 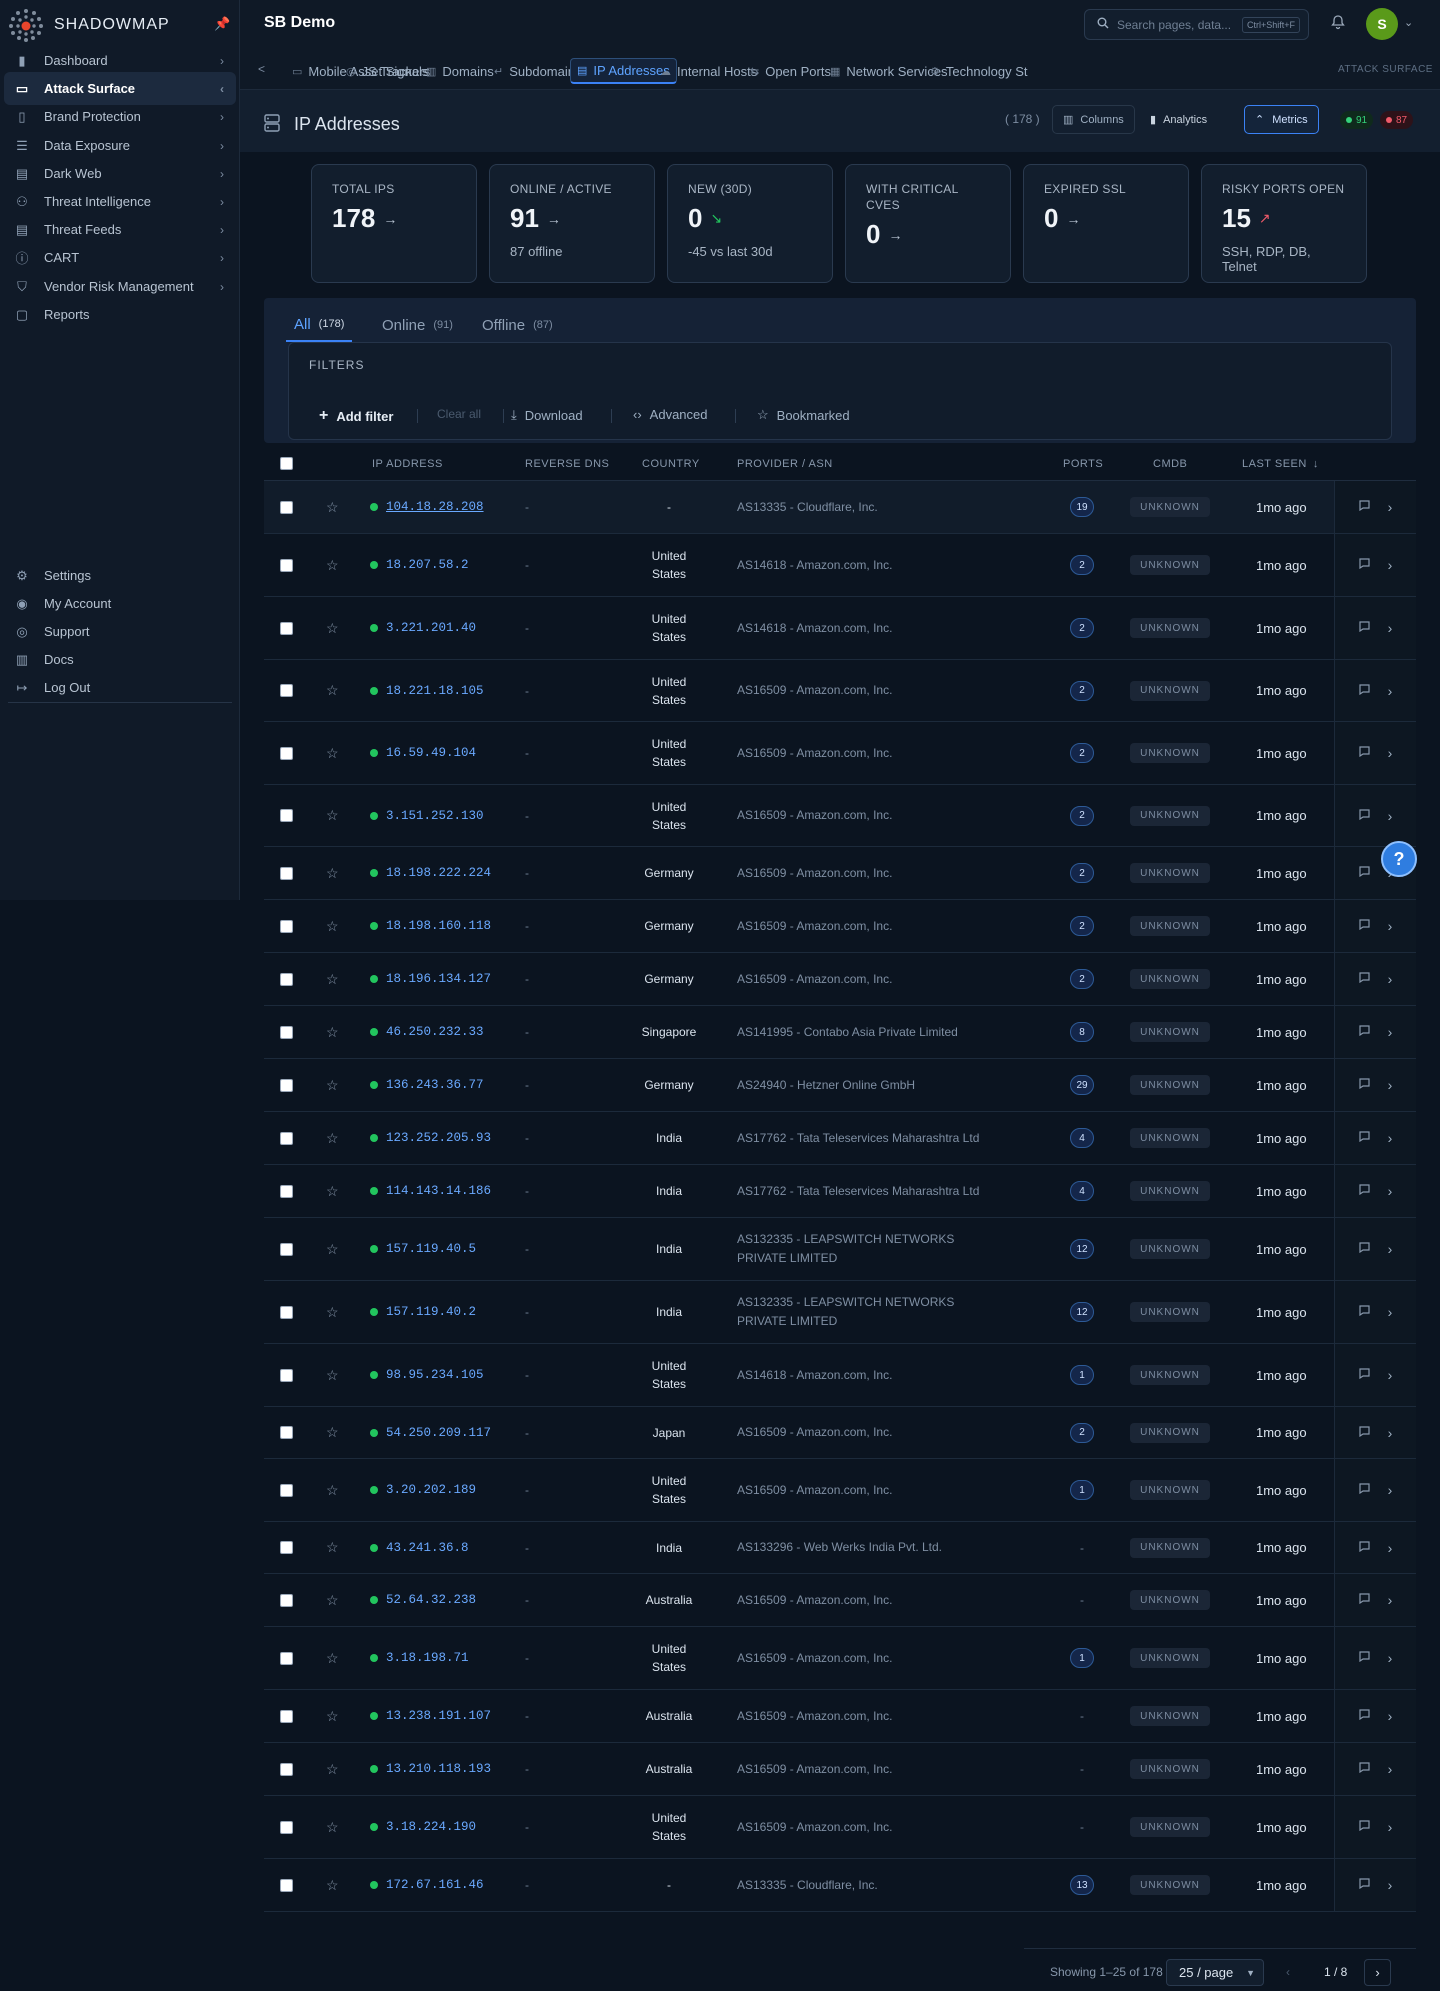 What do you see at coordinates (430, 1716) in the screenshot?
I see `ip-address-link: 13.238.191.107` at bounding box center [430, 1716].